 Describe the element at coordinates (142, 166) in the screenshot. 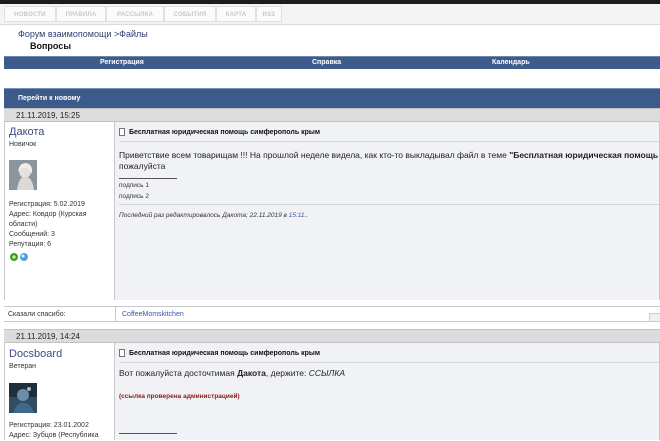

I see `post-body-line2: пожалуйста` at that location.